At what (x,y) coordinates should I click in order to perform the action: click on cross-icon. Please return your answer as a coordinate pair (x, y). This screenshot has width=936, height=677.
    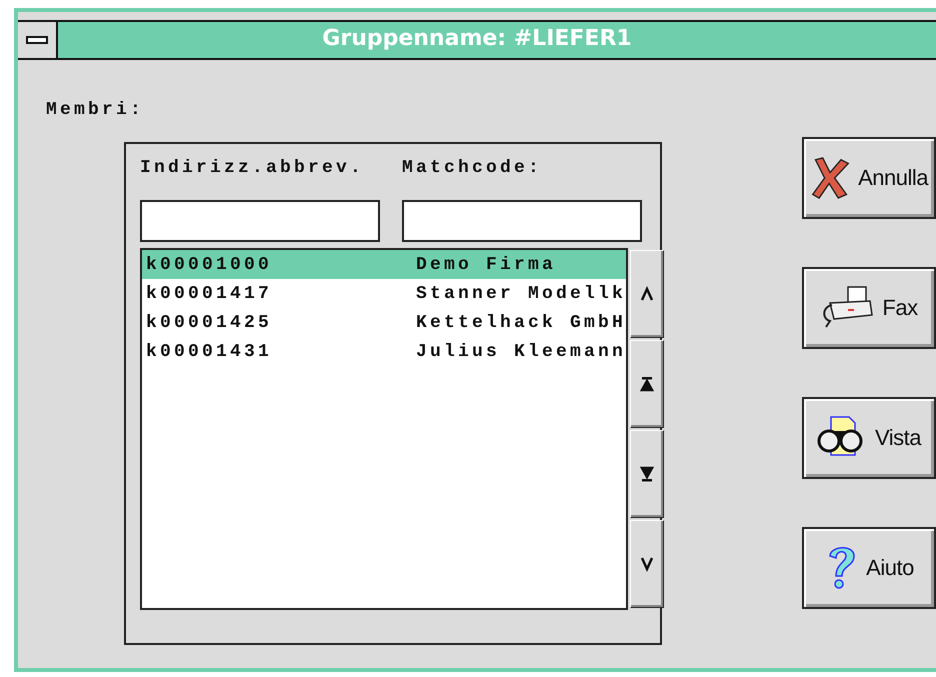
    Looking at the image, I should click on (830, 178).